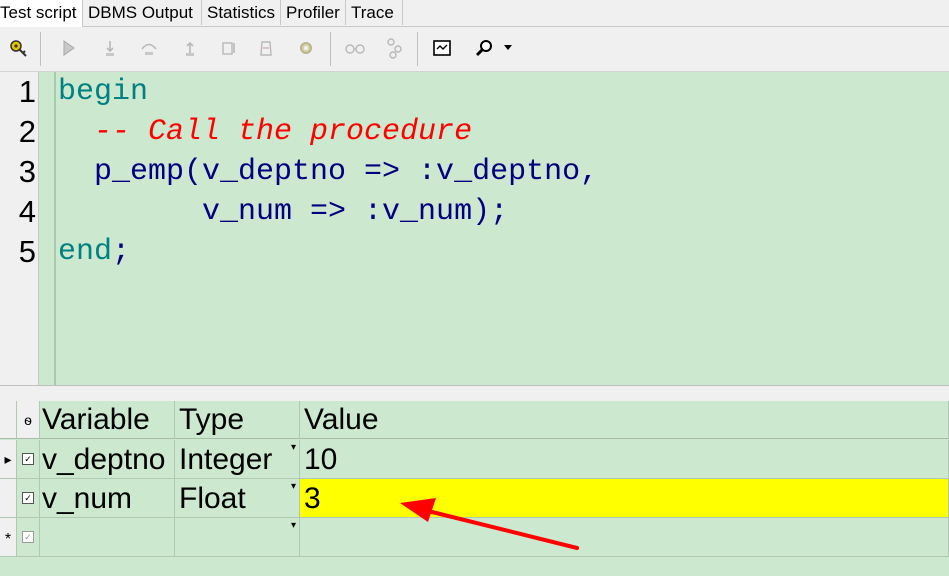 This screenshot has height=576, width=949. I want to click on cell-type: Float ▾, so click(237, 498).